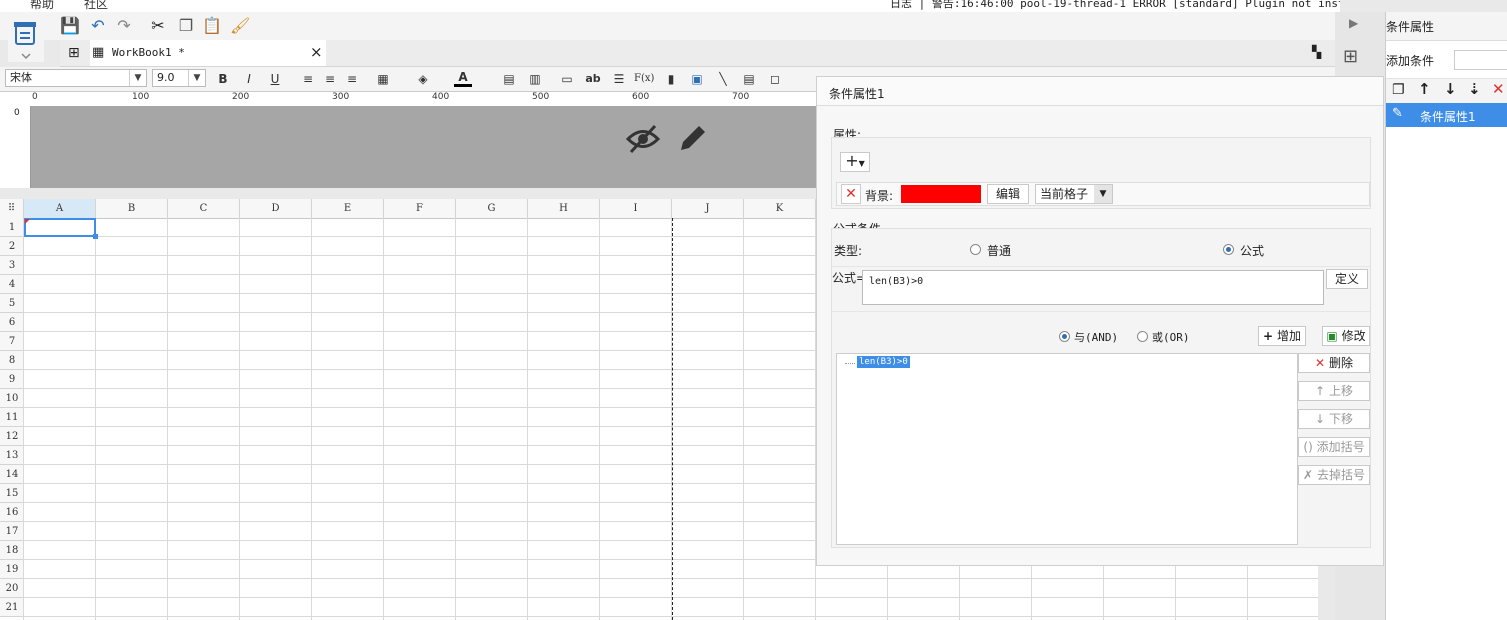 Image resolution: width=1507 pixels, height=620 pixels. What do you see at coordinates (223, 79) in the screenshot?
I see `bold-button: B` at bounding box center [223, 79].